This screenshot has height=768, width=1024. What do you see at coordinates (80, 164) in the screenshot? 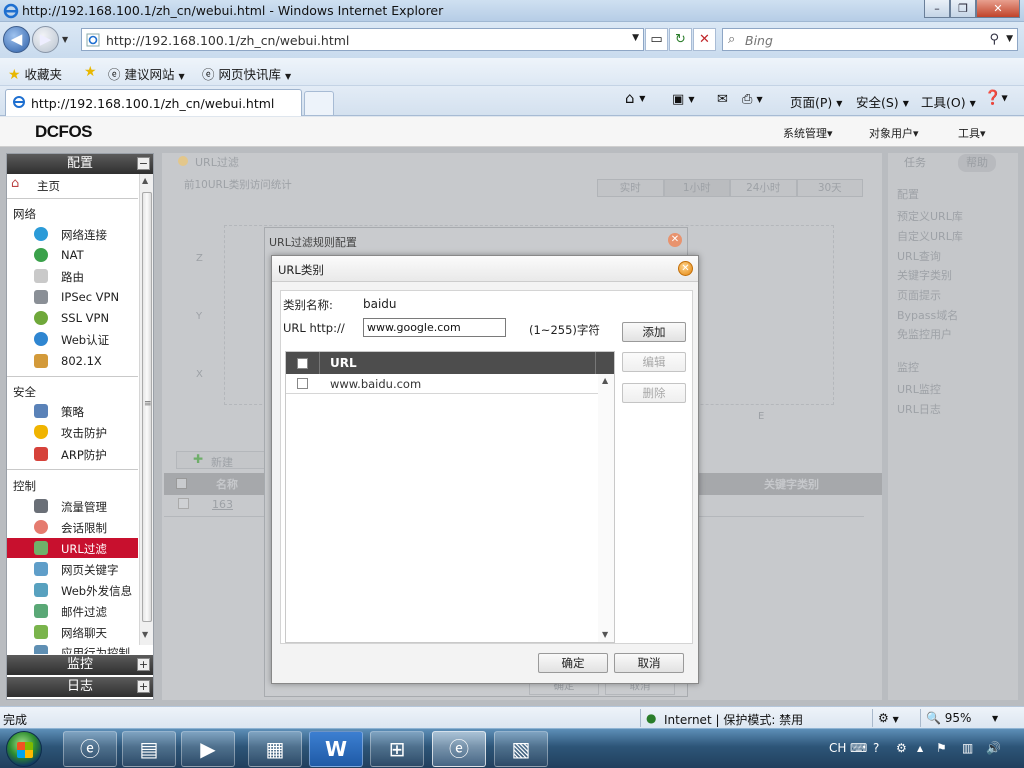
I see `sidebar-header-config: 配置 −` at bounding box center [80, 164].